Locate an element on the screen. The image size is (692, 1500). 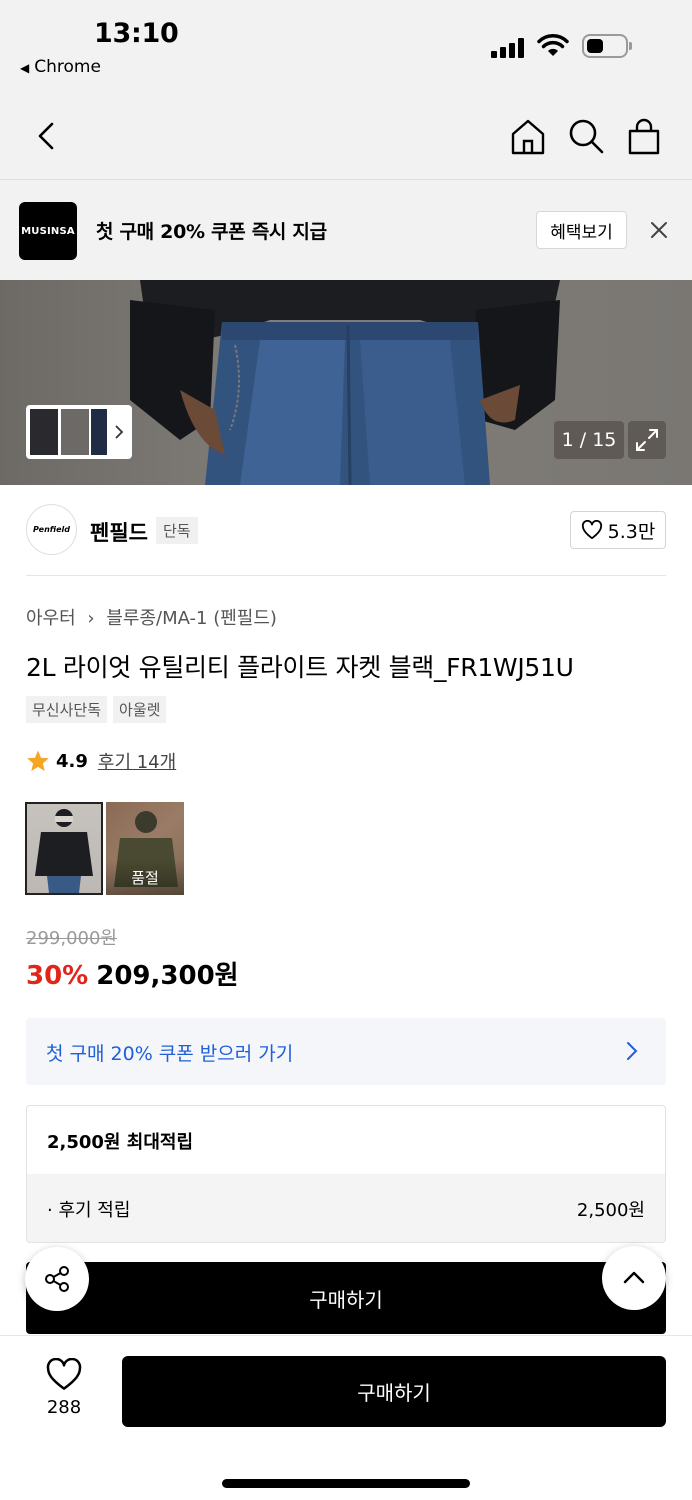
status-time: 13:10 is located at coordinates (136, 33).